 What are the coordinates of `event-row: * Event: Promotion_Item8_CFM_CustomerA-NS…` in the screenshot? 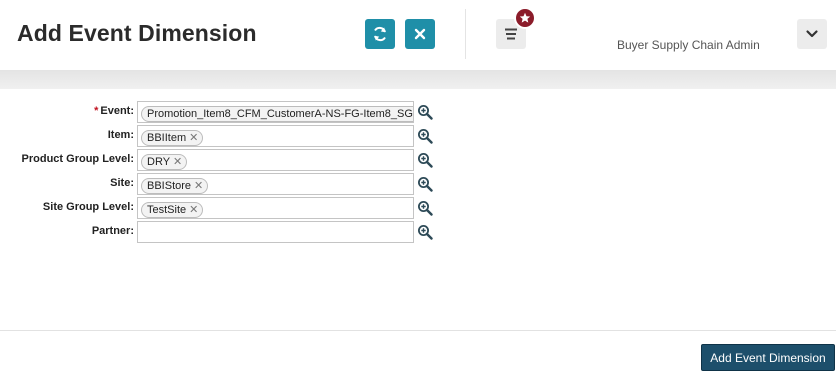 It's located at (230, 112).